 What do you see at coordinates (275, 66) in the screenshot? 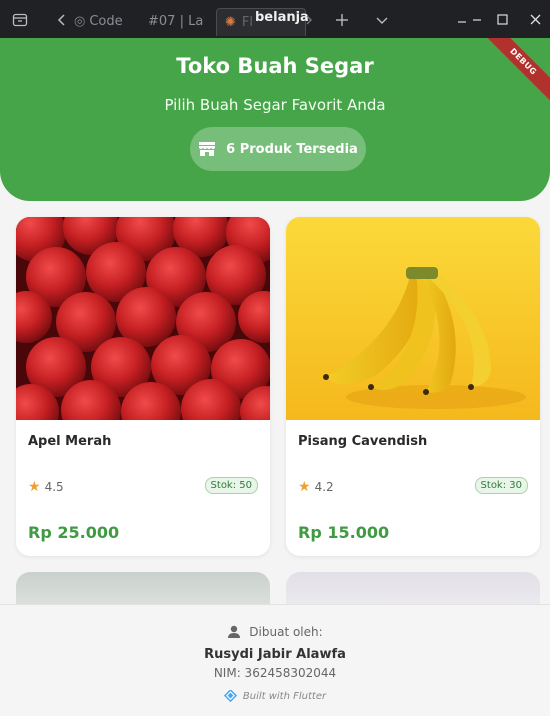
I see `store-title: Toko Buah Segar` at bounding box center [275, 66].